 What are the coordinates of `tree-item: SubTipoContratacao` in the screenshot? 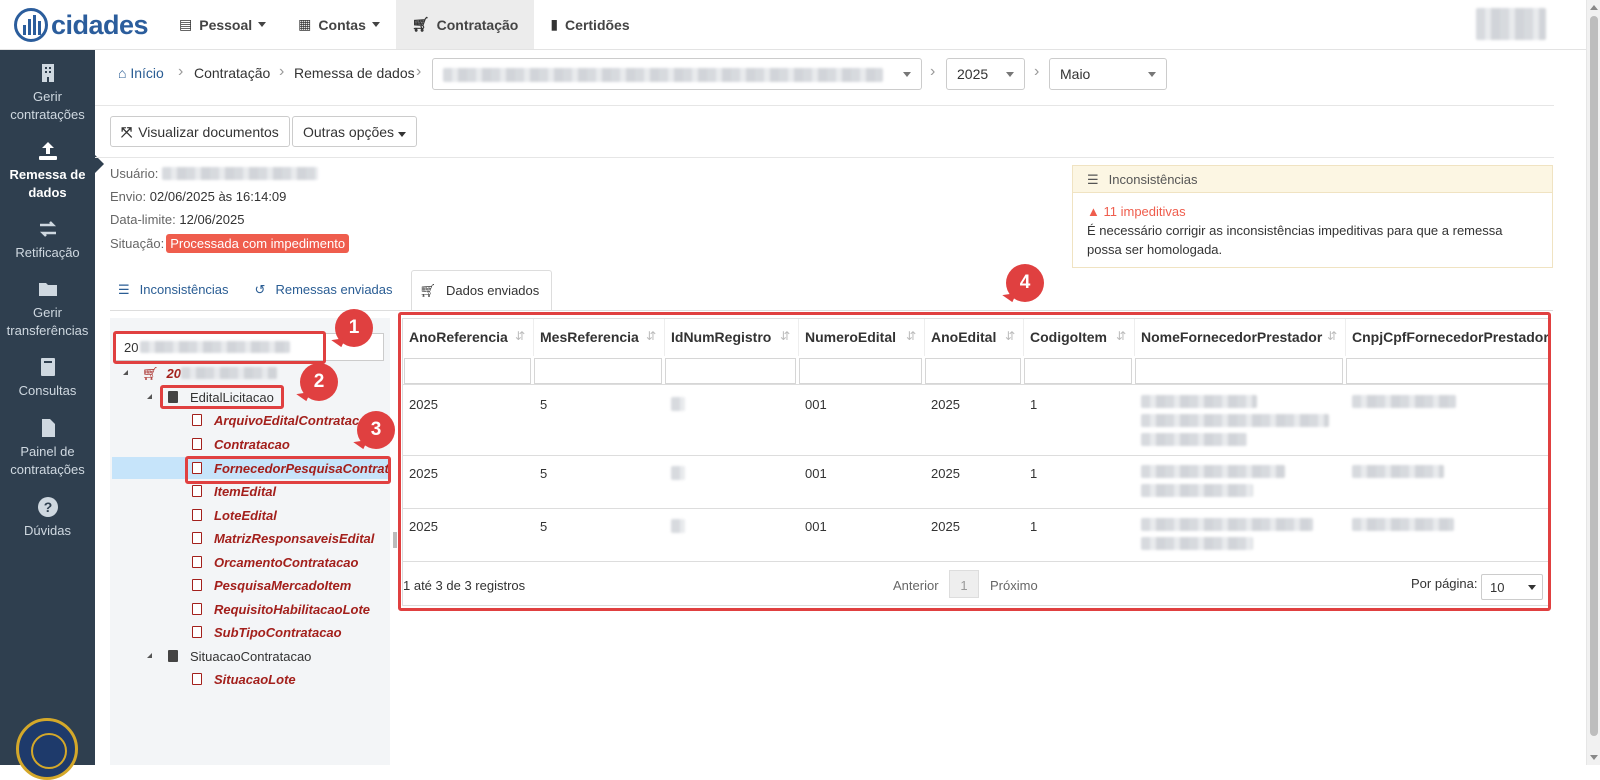 It's located at (267, 632).